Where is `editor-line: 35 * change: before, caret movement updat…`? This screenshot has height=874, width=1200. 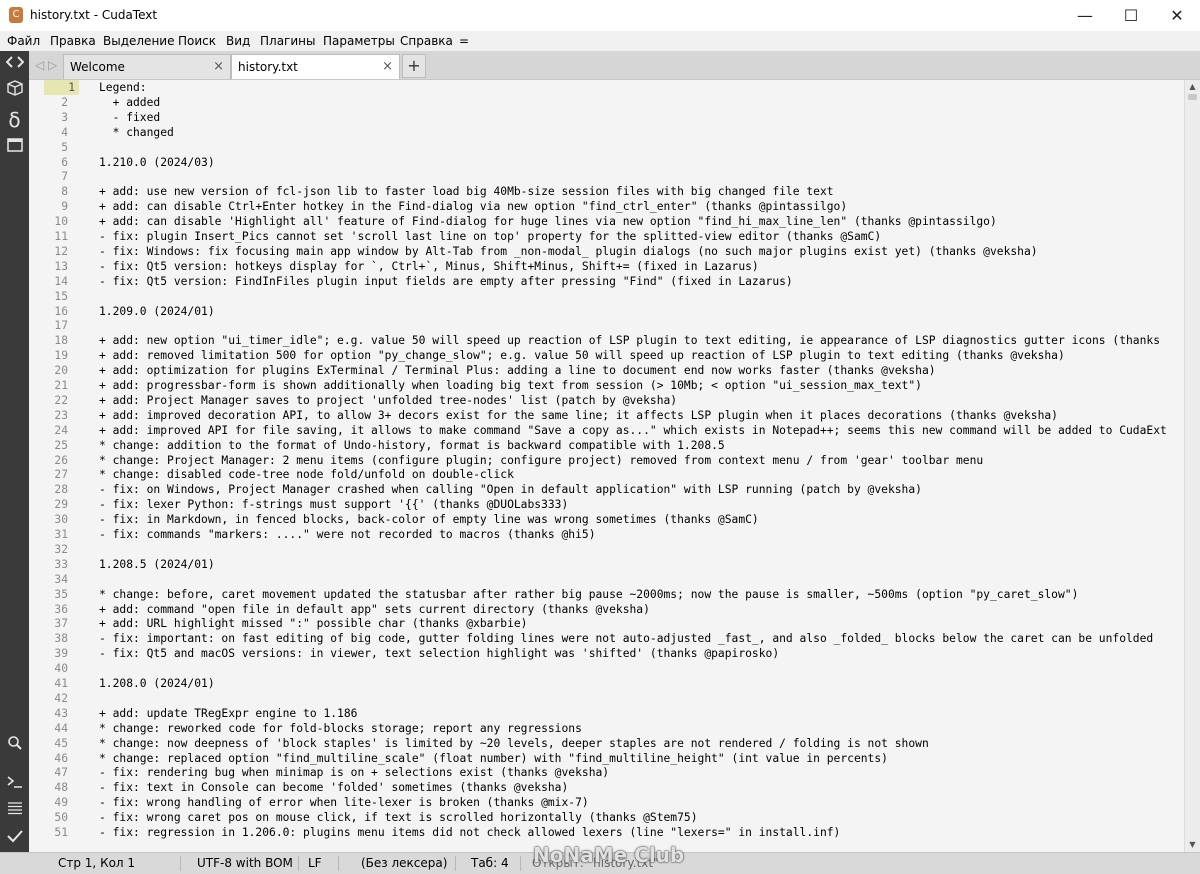
editor-line: 35 * change: before, caret movement updat… is located at coordinates (606, 594).